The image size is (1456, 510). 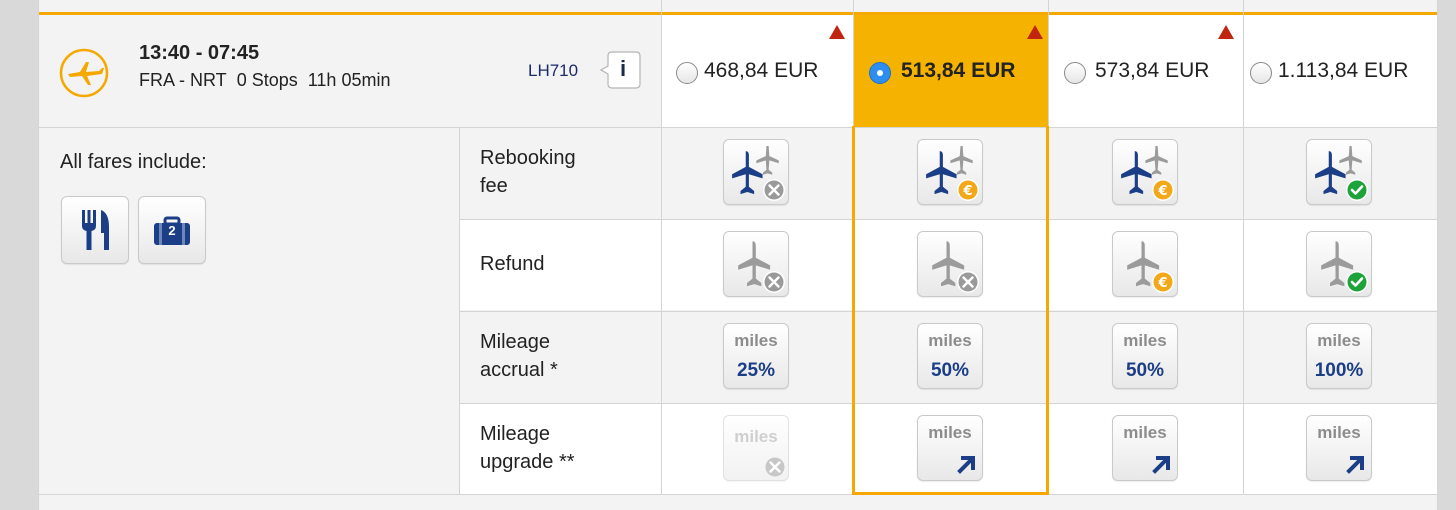 What do you see at coordinates (1145, 172) in the screenshot?
I see `rebooking-fee-icon: €` at bounding box center [1145, 172].